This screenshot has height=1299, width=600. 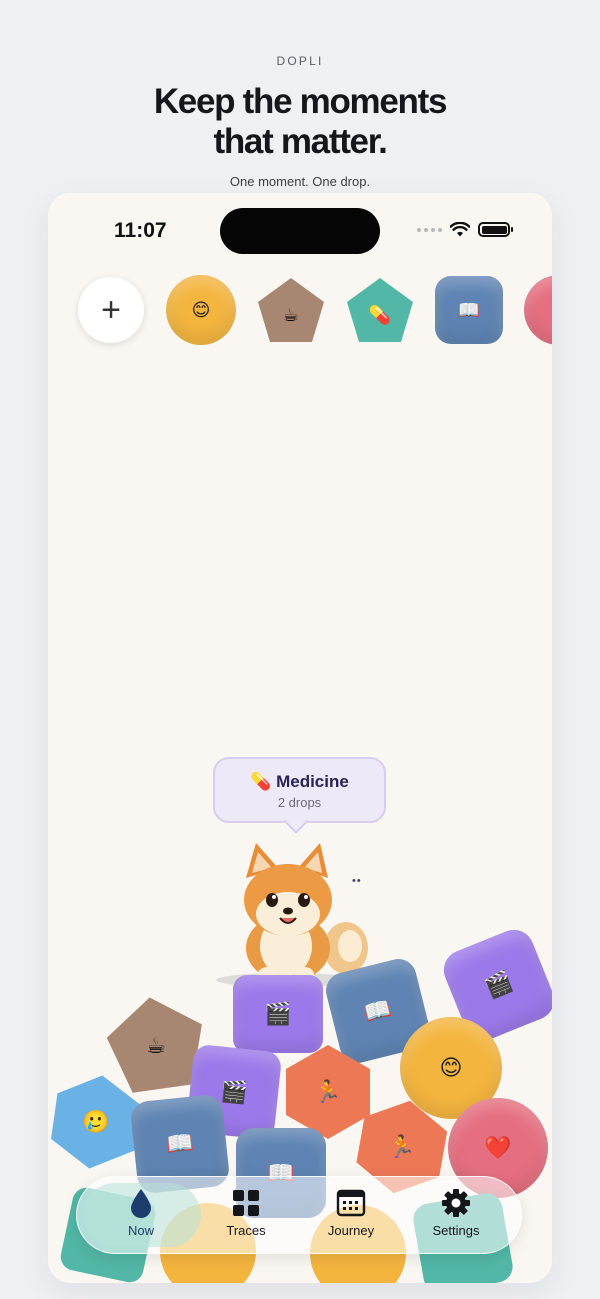 What do you see at coordinates (300, 101) in the screenshot?
I see `headline-line-1: Keep the moments` at bounding box center [300, 101].